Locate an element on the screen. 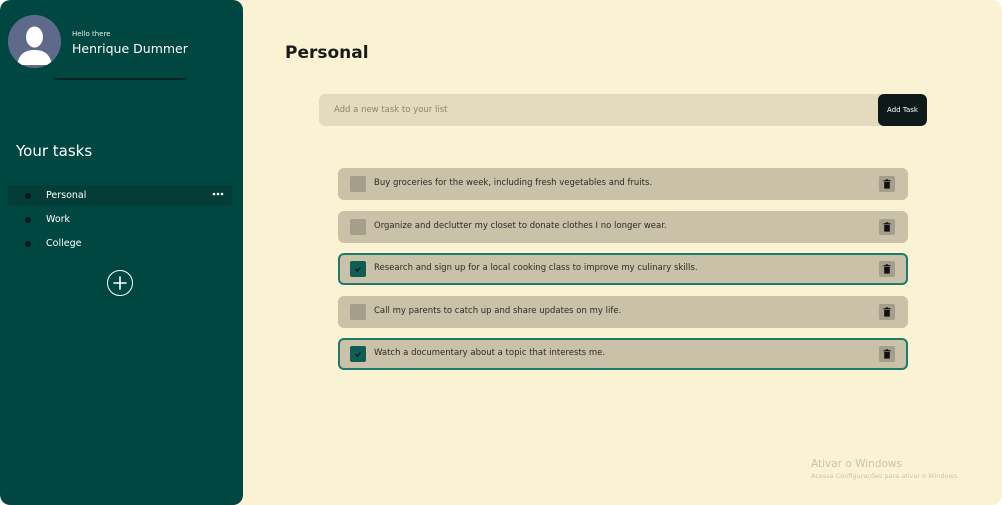 This screenshot has width=1002, height=505. add-list-button is located at coordinates (120, 283).